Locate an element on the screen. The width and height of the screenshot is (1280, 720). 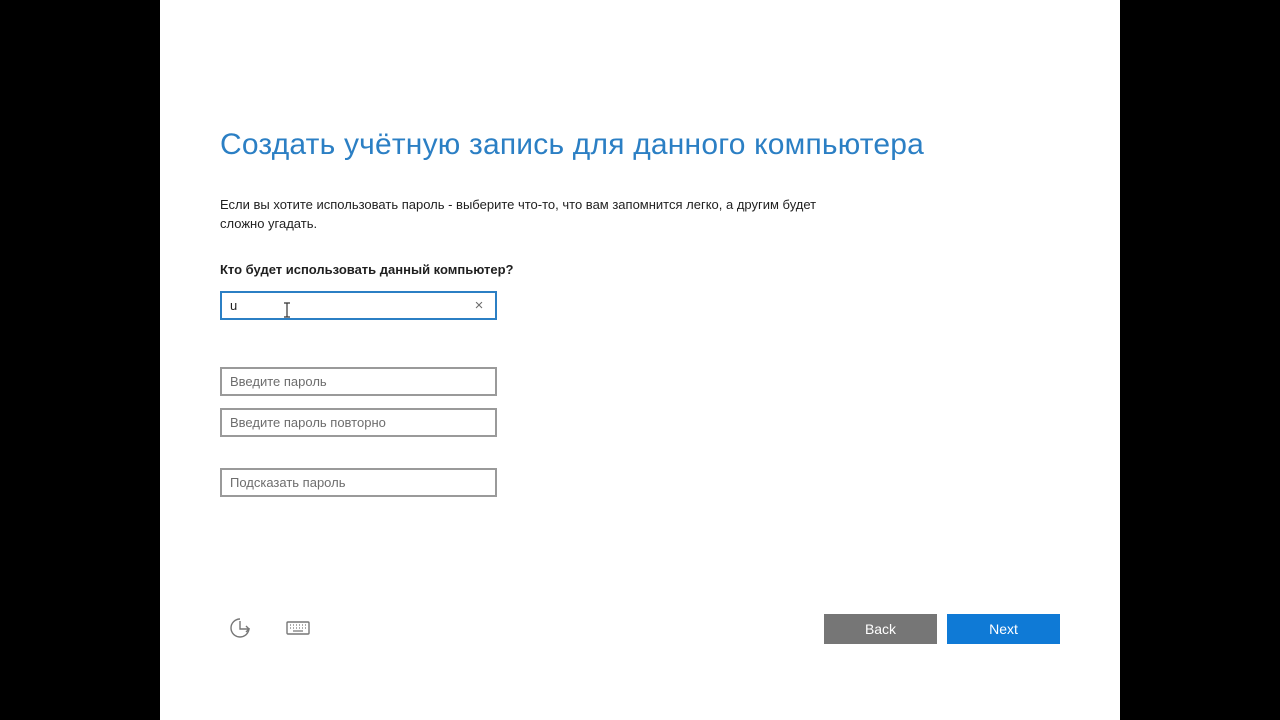
password-input is located at coordinates (342, 381).